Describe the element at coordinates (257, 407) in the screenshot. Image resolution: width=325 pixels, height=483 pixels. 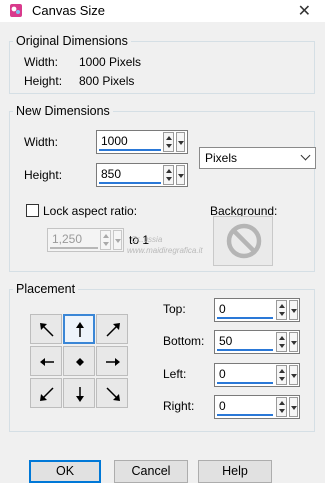
I see `right-spinbox: 0` at that location.